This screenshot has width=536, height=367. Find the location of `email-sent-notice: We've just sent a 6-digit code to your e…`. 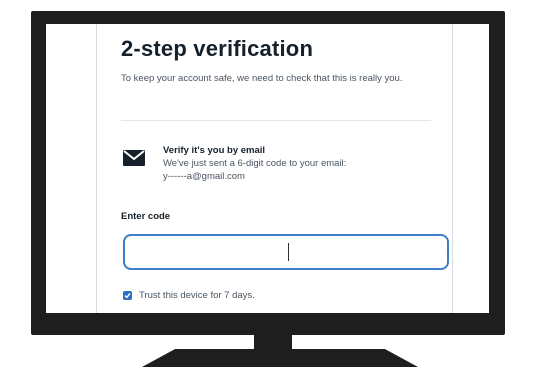

email-sent-notice: We've just sent a 6-digit code to your e… is located at coordinates (255, 163).